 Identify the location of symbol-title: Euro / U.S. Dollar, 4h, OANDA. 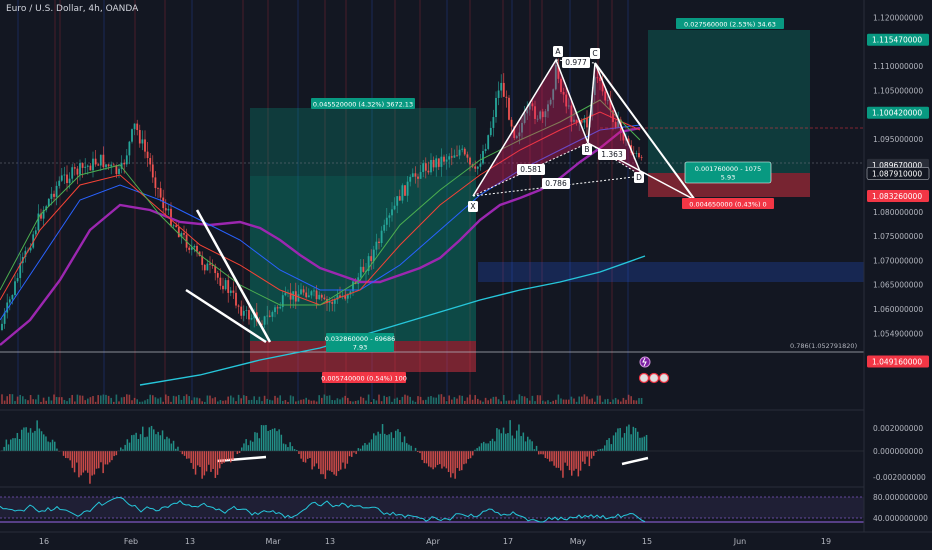
(72, 9).